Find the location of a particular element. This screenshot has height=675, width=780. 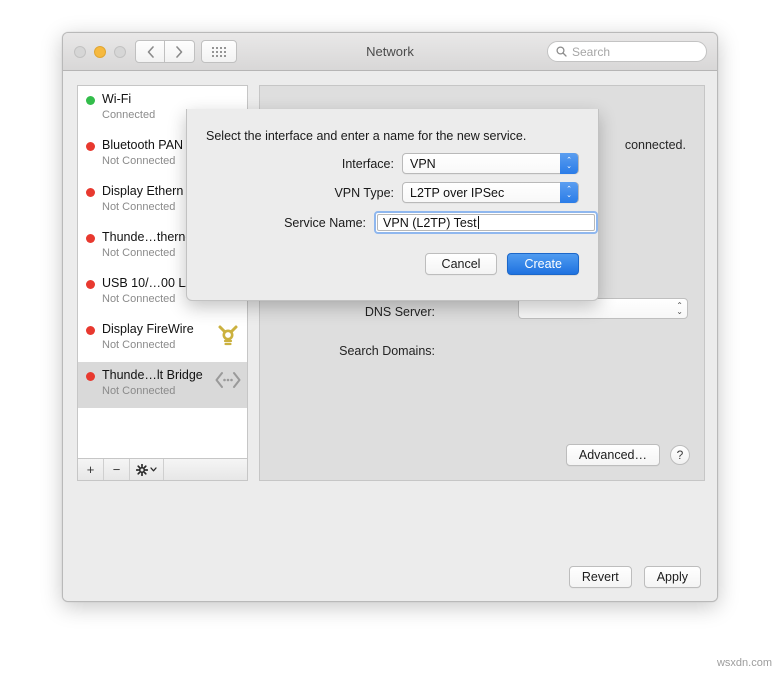

vpn-type-row: VPN Type: L2TP over IPSec ⌃ ⌄ is located at coordinates (392, 192).